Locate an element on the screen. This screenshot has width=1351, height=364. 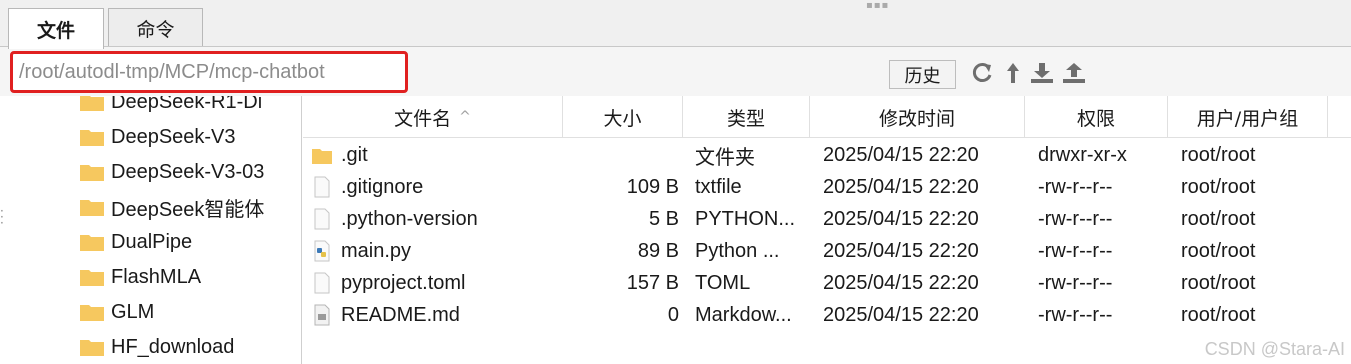
file-size: 109 B is located at coordinates (652, 186).